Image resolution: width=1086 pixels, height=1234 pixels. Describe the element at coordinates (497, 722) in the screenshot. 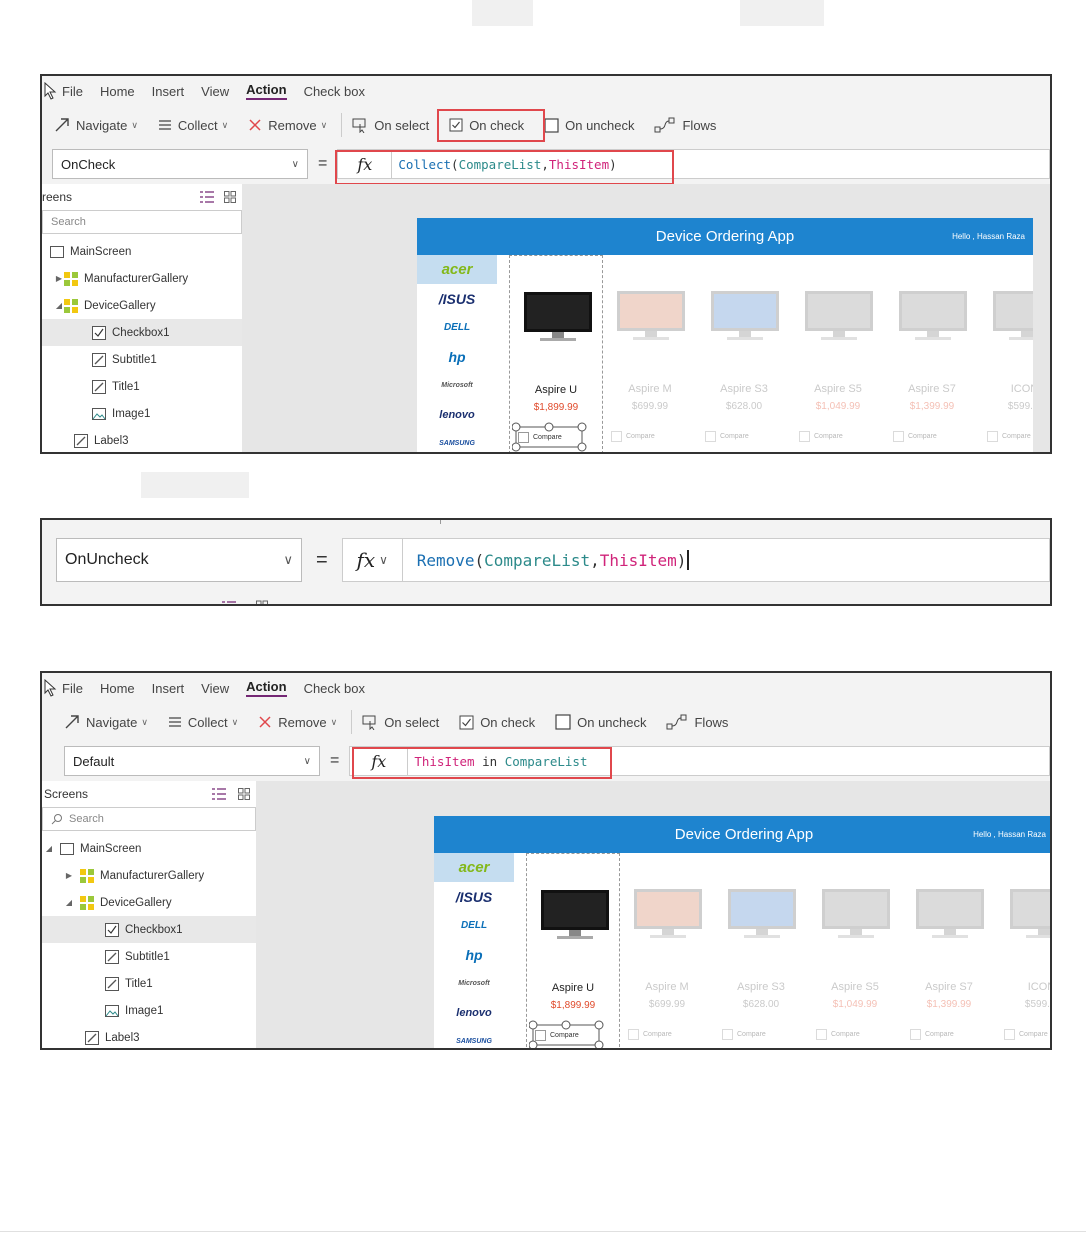

I see `on-check-button: On check` at that location.